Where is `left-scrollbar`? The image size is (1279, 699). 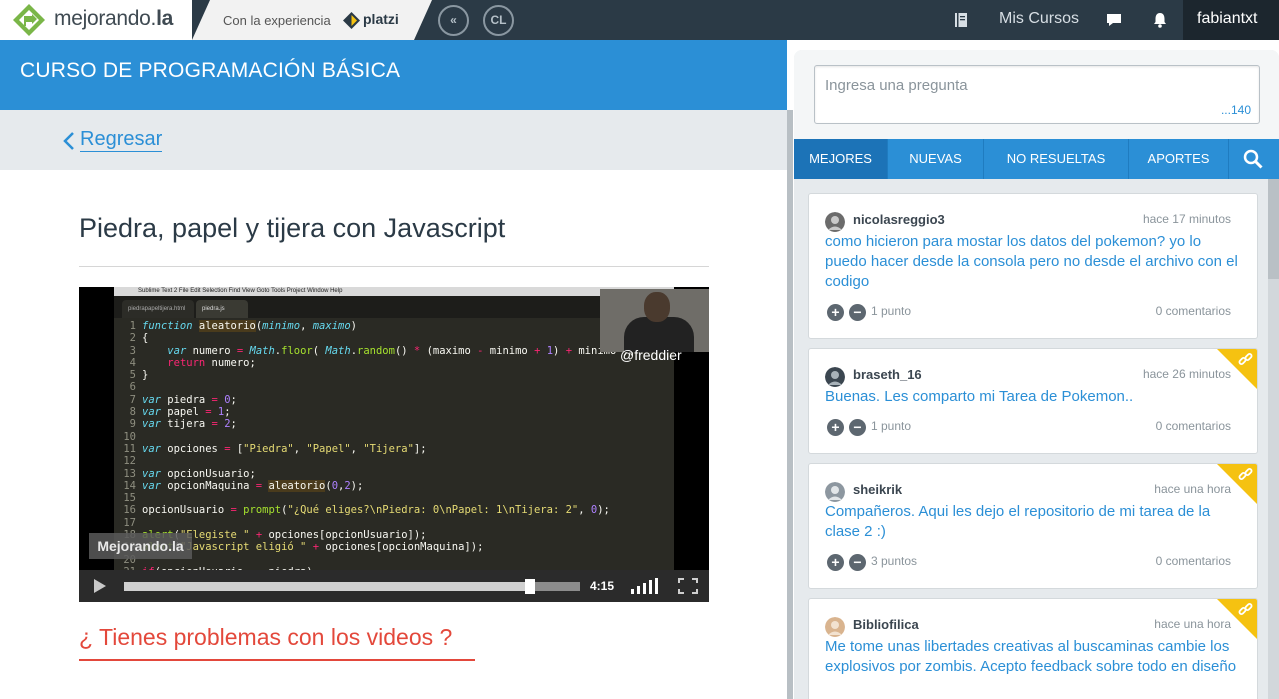
left-scrollbar is located at coordinates (790, 404).